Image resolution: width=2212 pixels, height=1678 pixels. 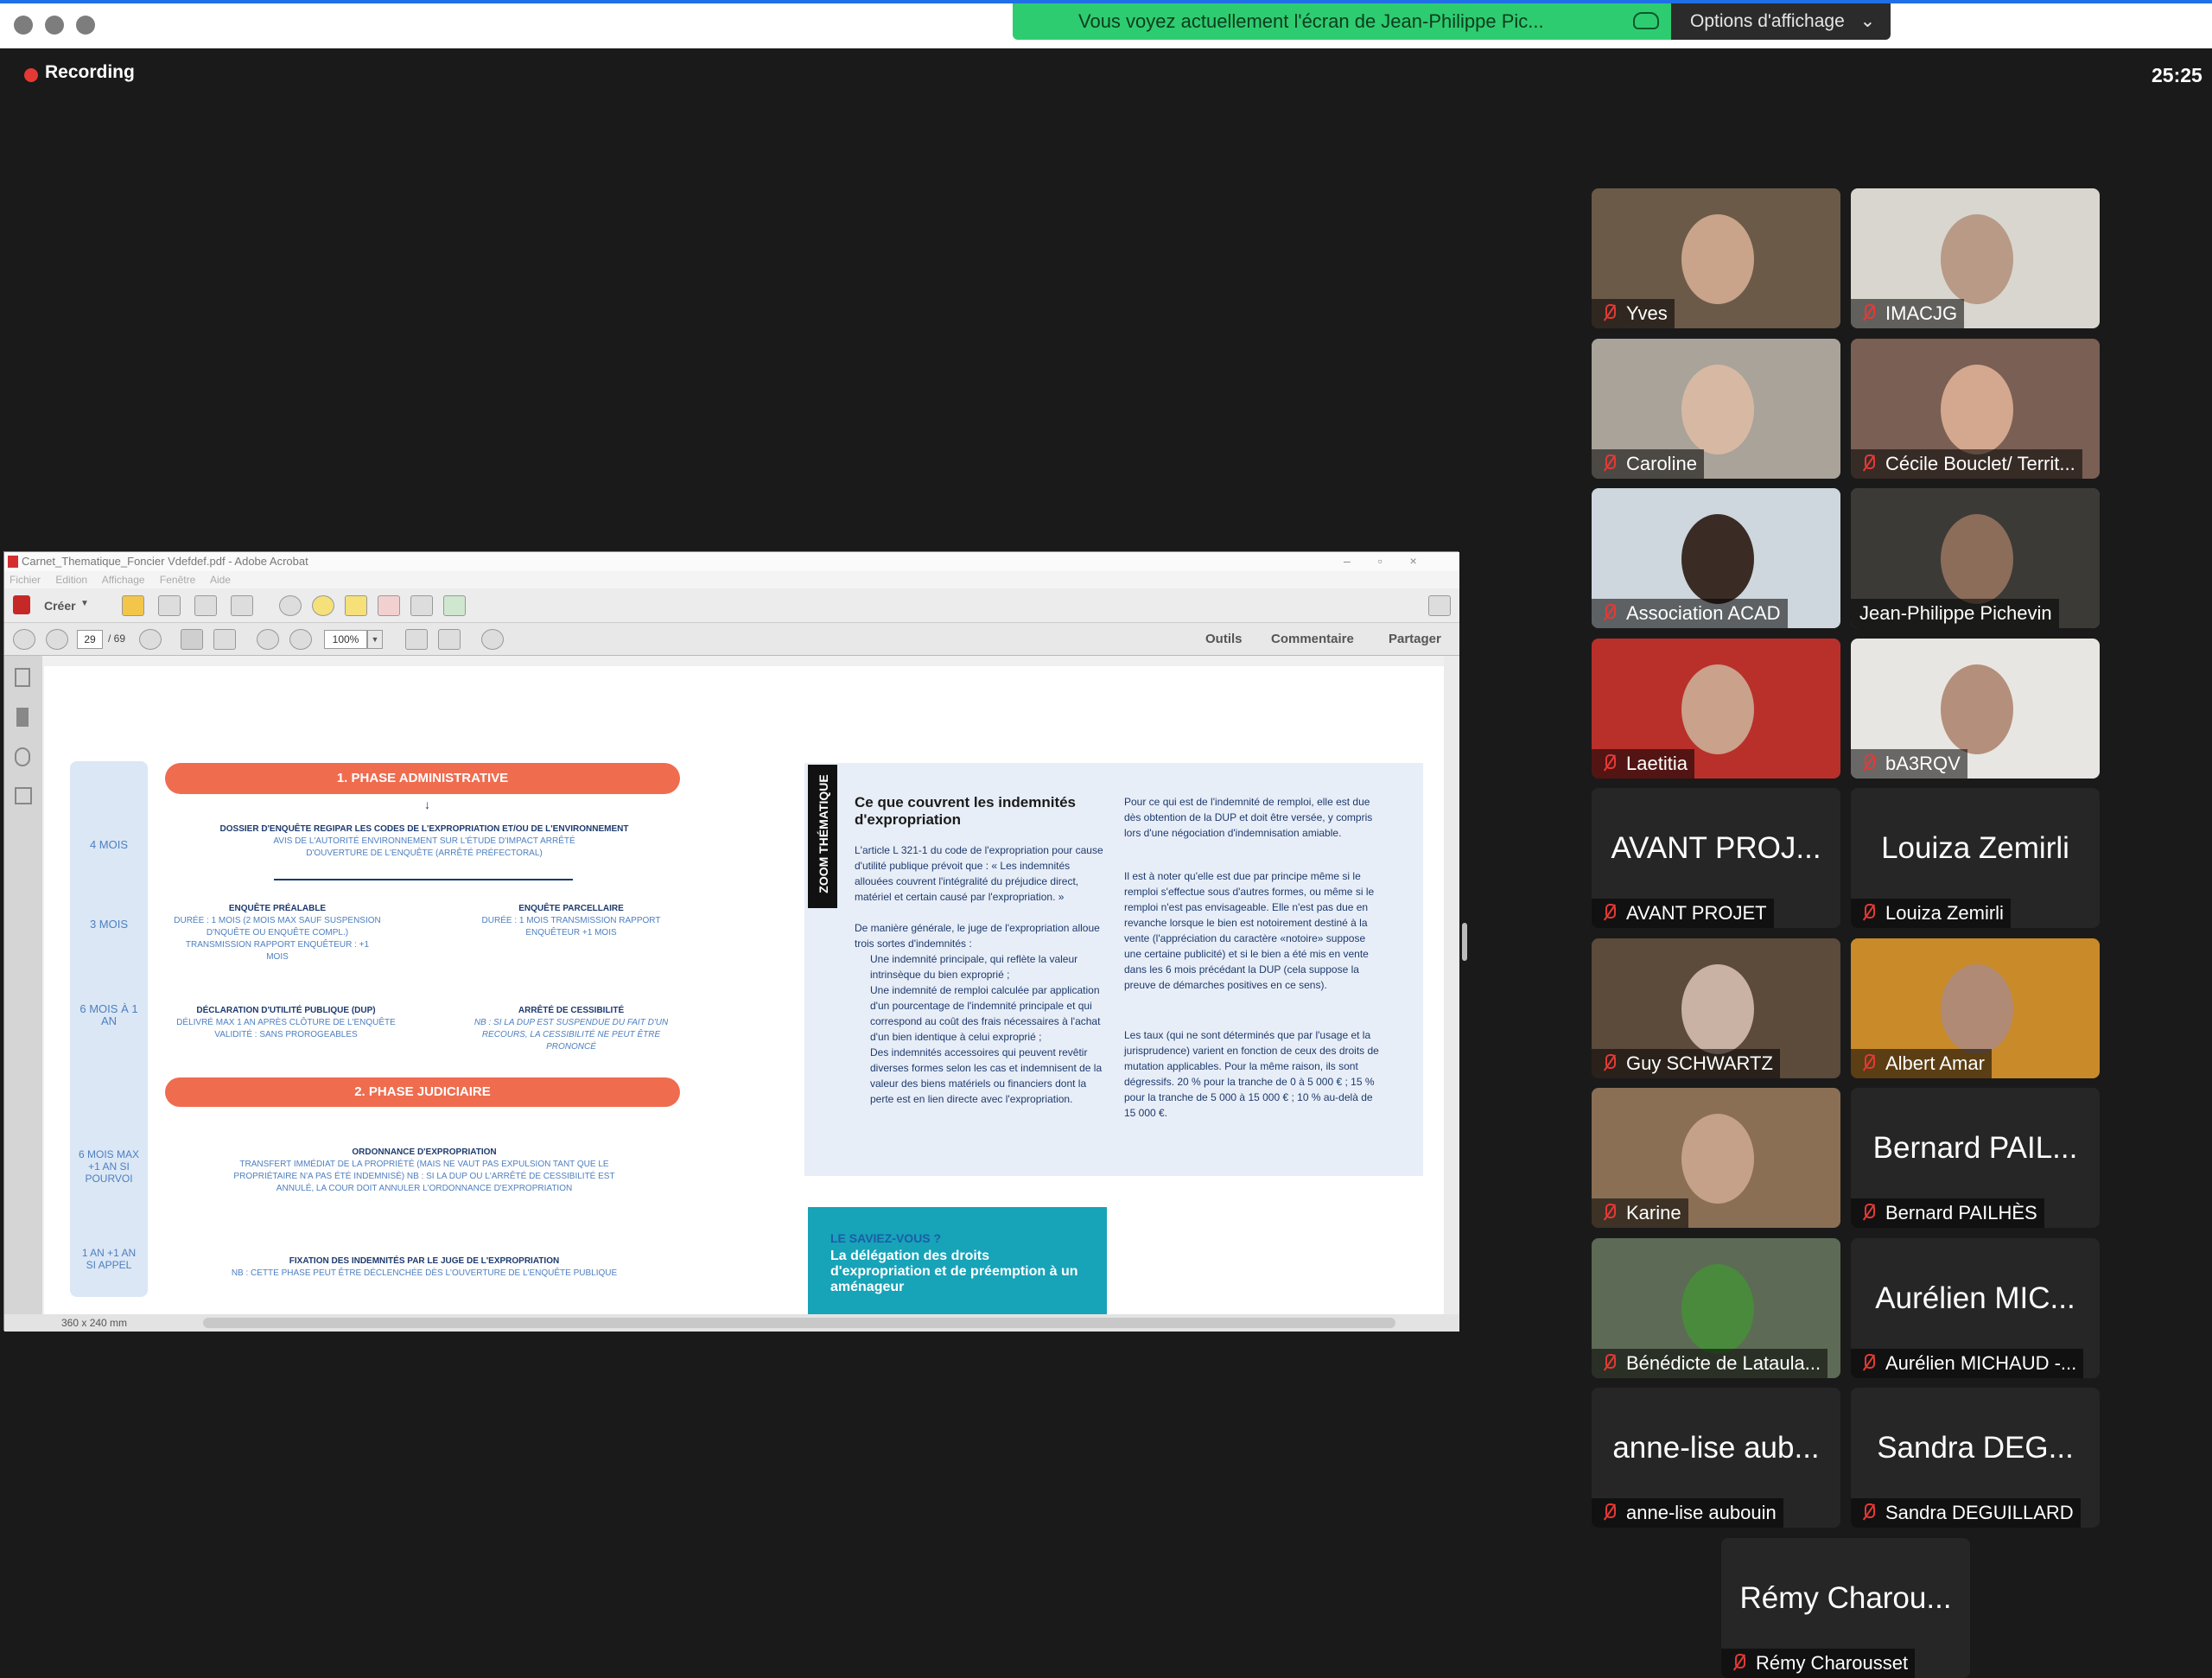 What do you see at coordinates (356, 605) in the screenshot?
I see `highlight-icon` at bounding box center [356, 605].